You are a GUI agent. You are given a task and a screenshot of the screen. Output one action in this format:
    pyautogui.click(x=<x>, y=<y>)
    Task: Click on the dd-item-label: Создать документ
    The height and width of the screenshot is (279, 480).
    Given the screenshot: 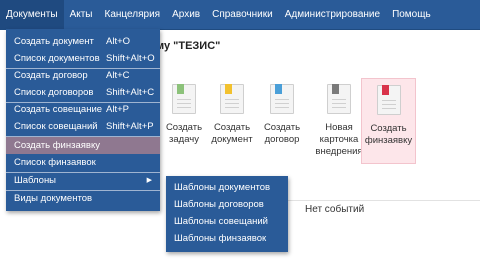 What is the action you would take?
    pyautogui.click(x=54, y=41)
    